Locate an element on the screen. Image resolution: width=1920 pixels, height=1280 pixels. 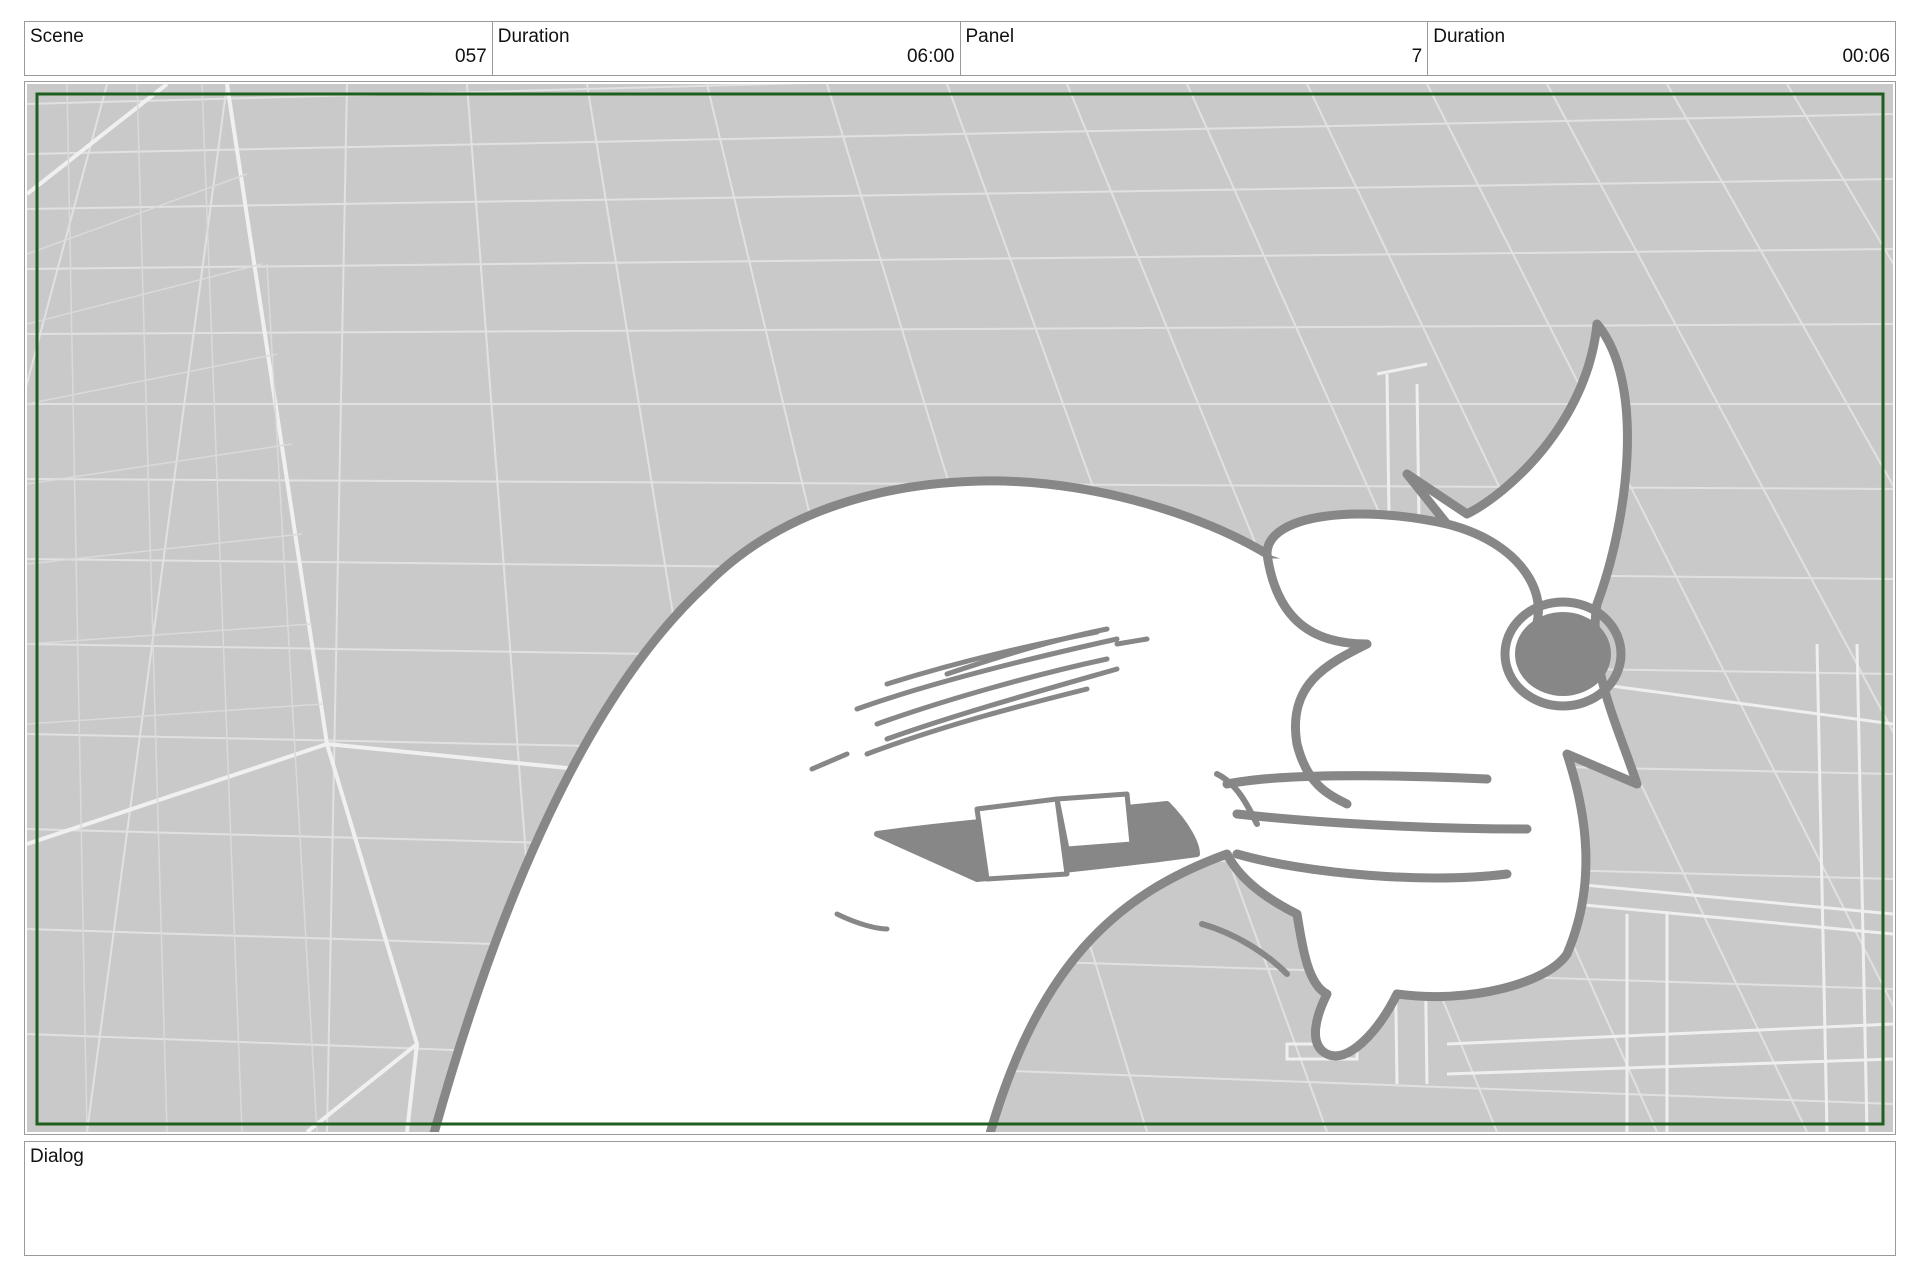
panel-duration-value: 00:06 is located at coordinates (1866, 56).